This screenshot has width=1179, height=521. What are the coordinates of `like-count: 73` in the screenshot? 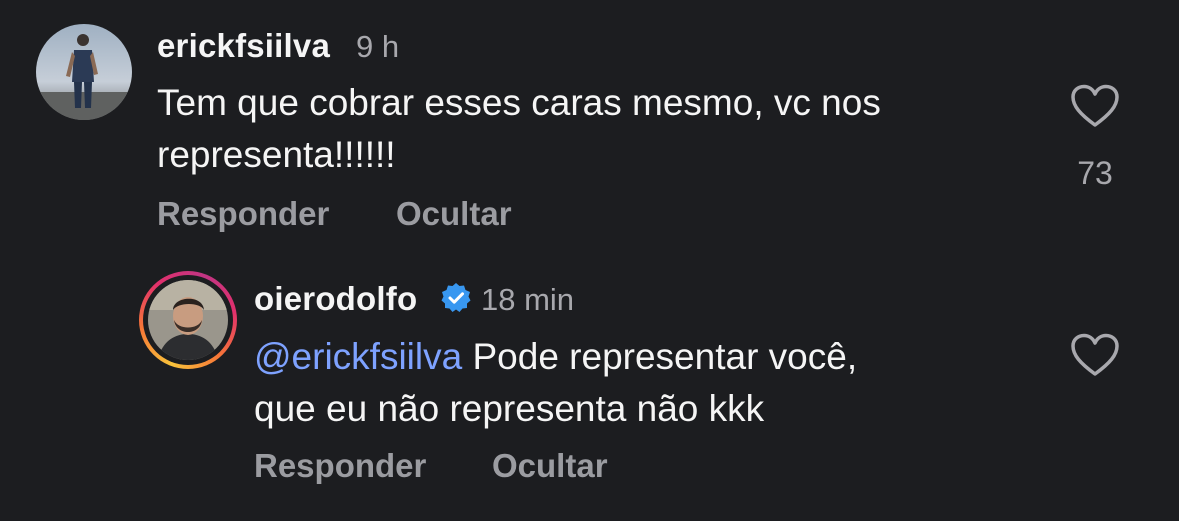 It's located at (1095, 173).